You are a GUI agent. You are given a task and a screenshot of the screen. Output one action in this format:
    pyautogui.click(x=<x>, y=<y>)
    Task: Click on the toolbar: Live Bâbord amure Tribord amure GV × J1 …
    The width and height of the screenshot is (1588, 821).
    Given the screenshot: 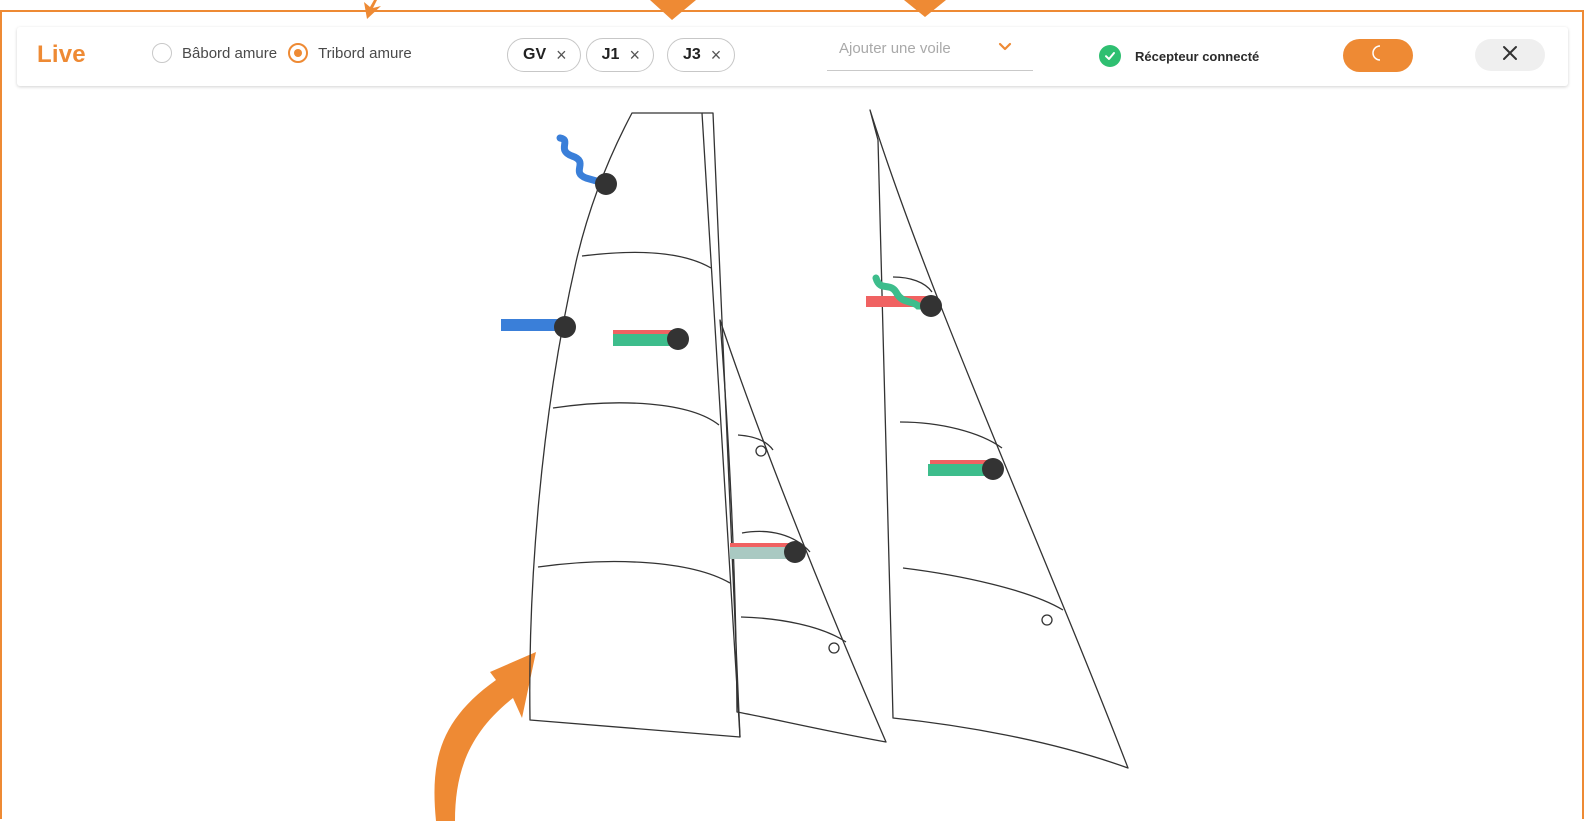 What is the action you would take?
    pyautogui.click(x=792, y=56)
    